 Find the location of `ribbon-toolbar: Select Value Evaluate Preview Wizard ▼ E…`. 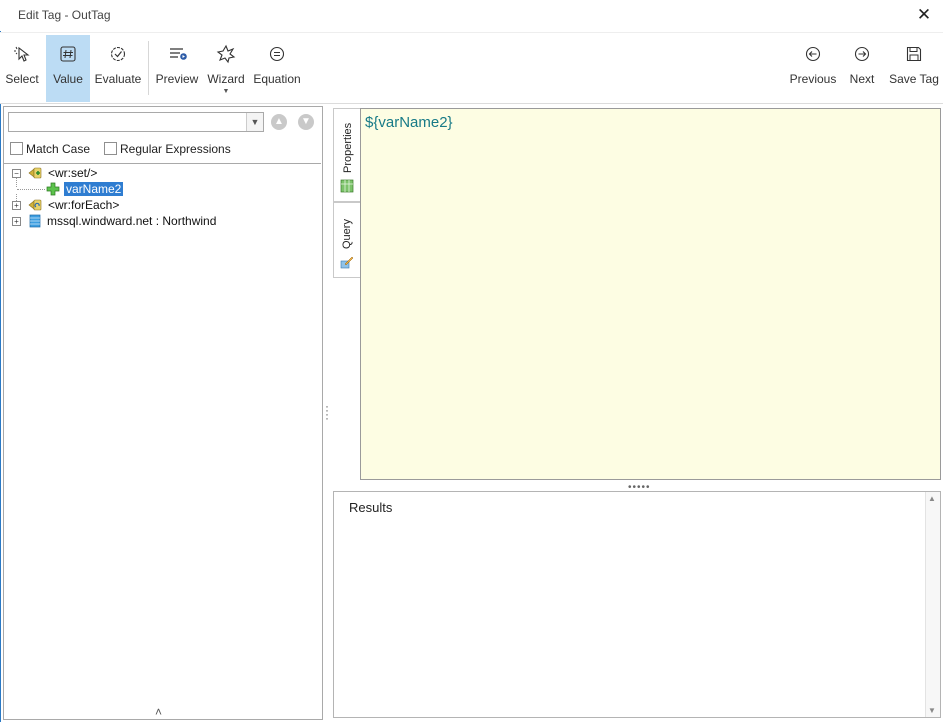

ribbon-toolbar: Select Value Evaluate Preview Wizard ▼ E… is located at coordinates (471, 68).